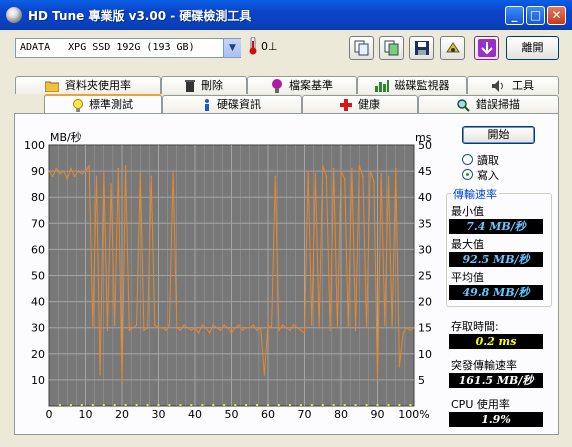 This screenshot has height=447, width=572. Describe the element at coordinates (14, 15) in the screenshot. I see `app-icon` at that location.